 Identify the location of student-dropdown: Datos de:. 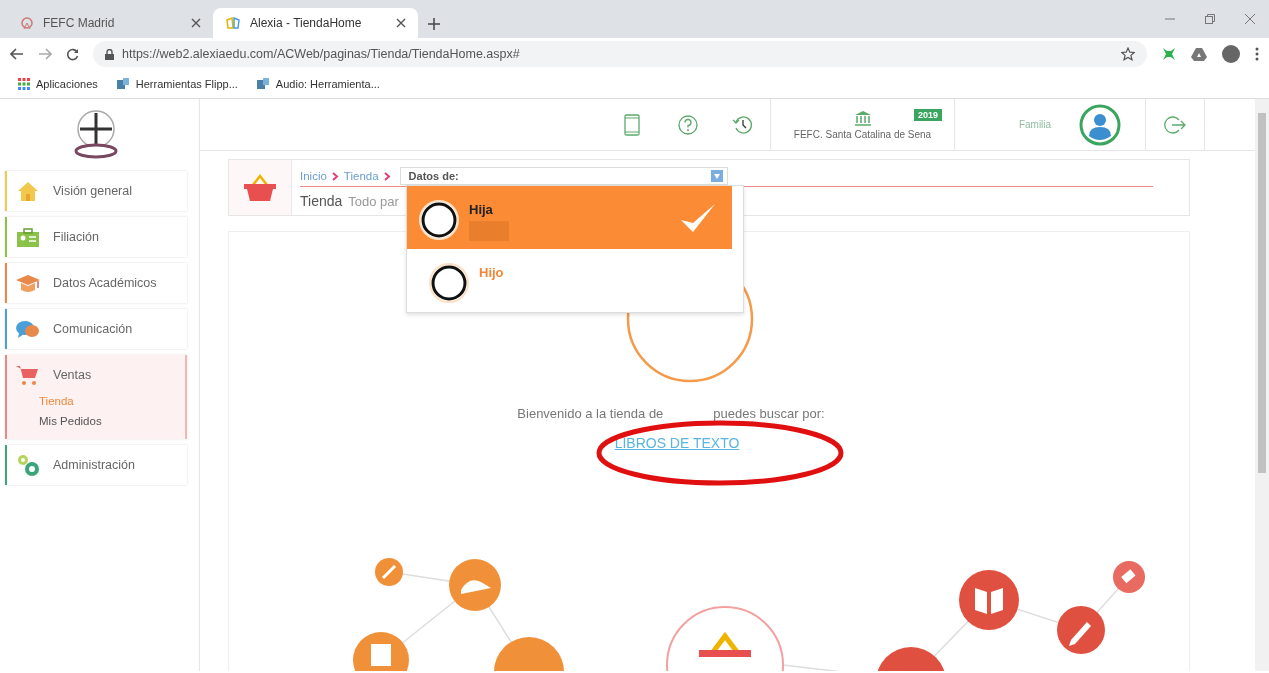
(563, 176).